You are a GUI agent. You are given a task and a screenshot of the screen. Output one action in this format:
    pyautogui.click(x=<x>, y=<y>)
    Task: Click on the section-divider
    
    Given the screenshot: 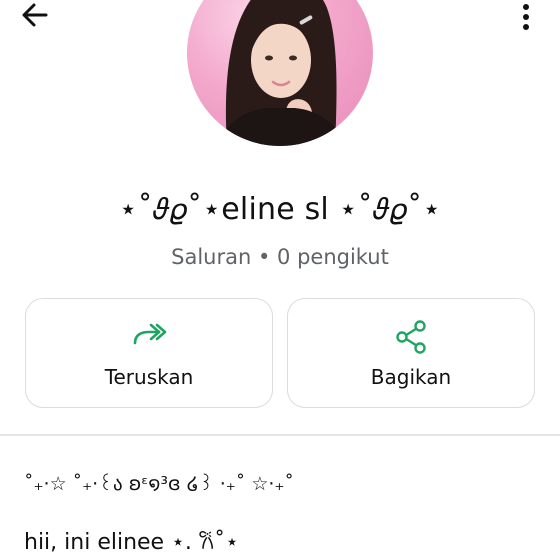 What is the action you would take?
    pyautogui.click(x=280, y=435)
    